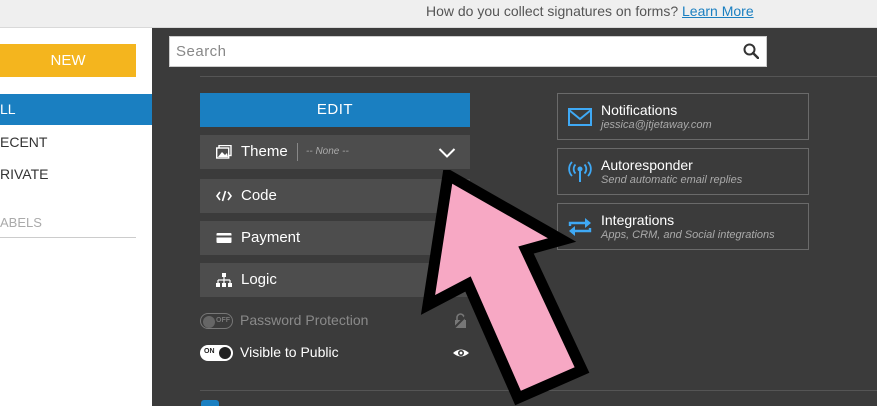 The height and width of the screenshot is (406, 877). Describe the element at coordinates (718, 11) in the screenshot. I see `learn-more-link: Learn More` at that location.